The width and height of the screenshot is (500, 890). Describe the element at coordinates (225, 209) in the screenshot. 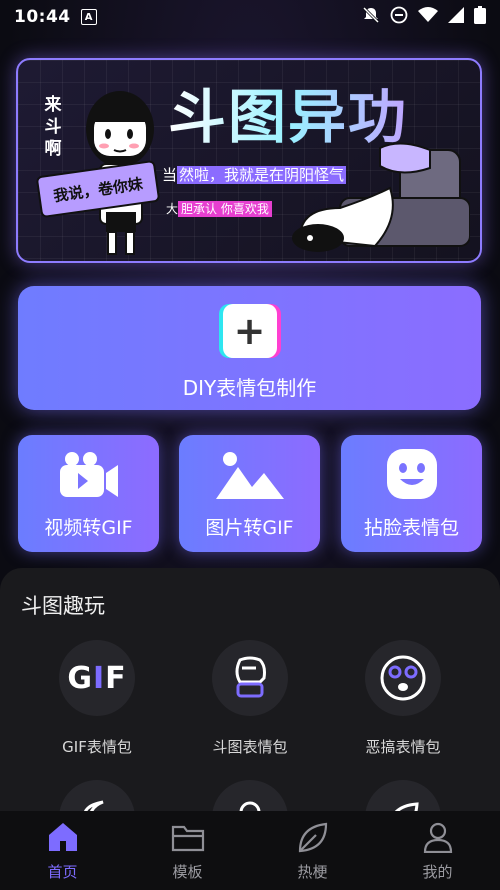

I see `banner-line2-highlight: 胆承认 你喜欢我` at that location.